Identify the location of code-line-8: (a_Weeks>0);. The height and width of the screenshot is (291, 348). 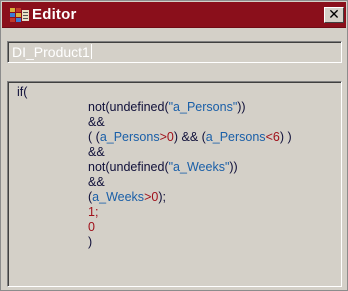
(127, 197).